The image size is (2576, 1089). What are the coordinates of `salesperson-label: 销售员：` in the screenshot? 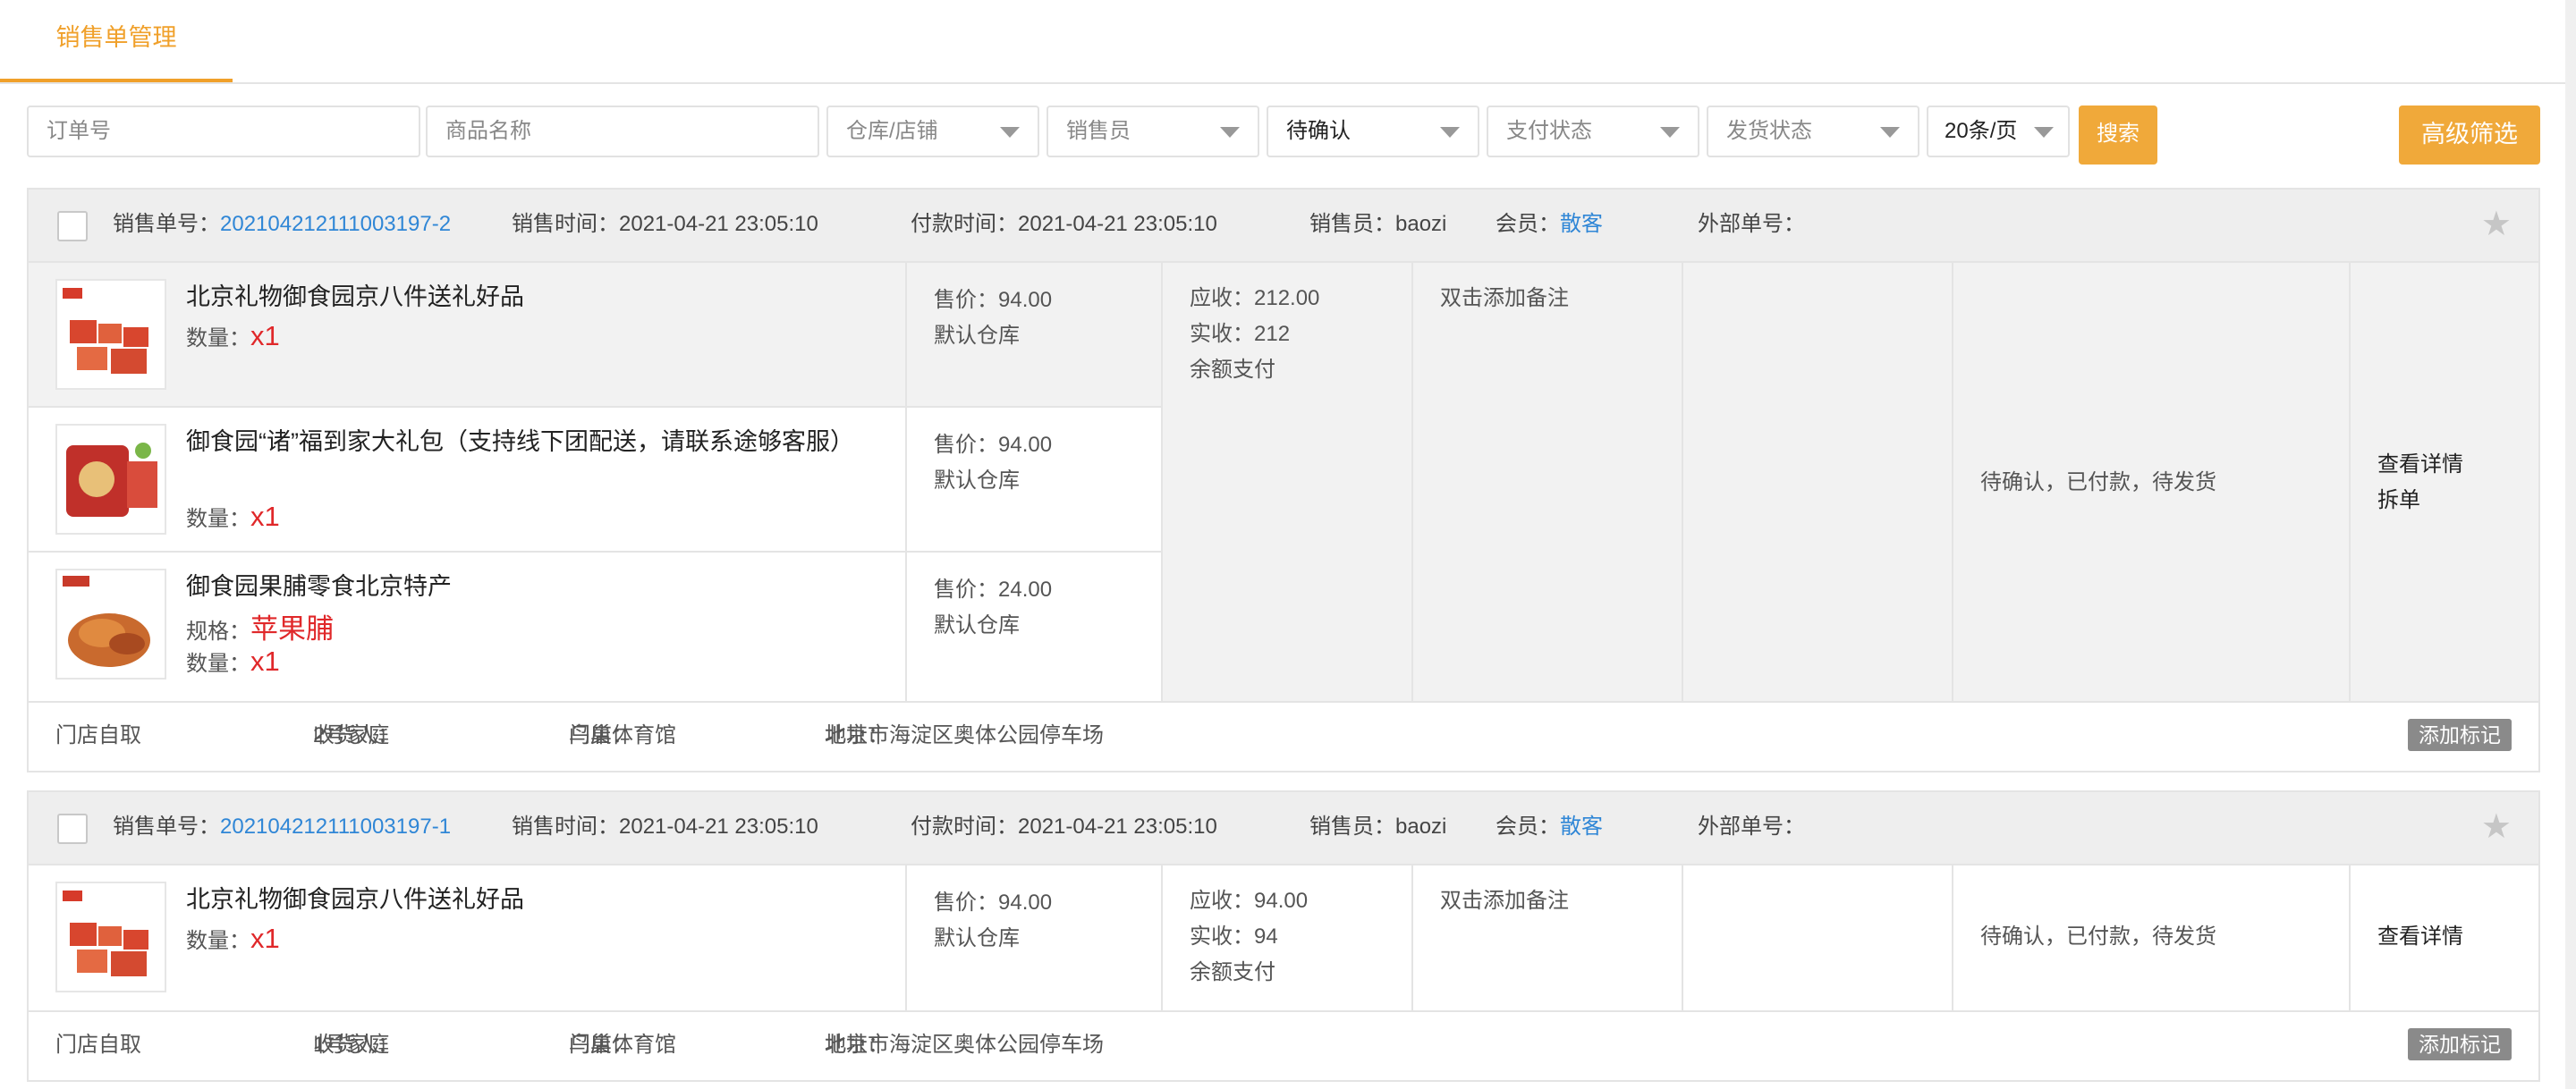 It's located at (1352, 827).